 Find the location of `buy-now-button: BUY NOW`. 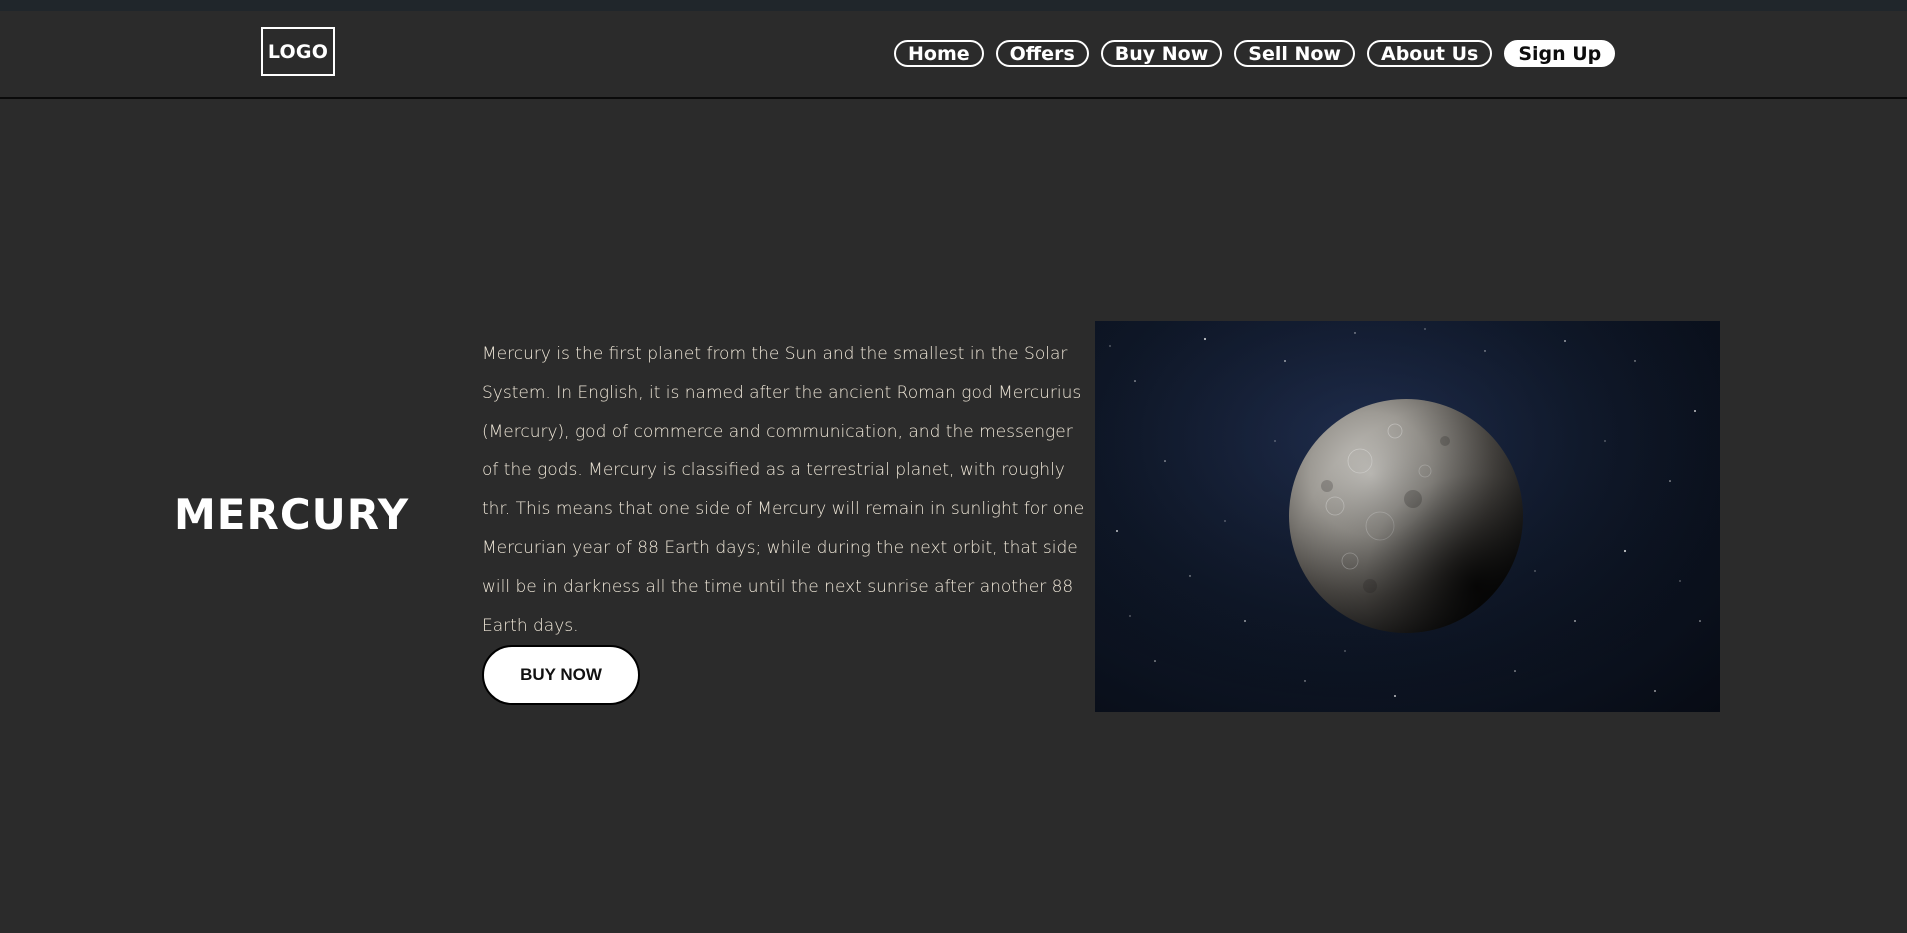

buy-now-button: BUY NOW is located at coordinates (561, 675).